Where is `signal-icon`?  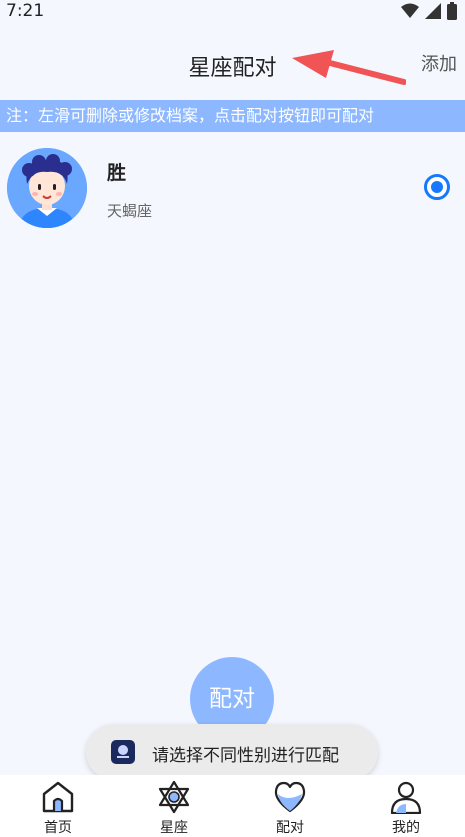 signal-icon is located at coordinates (433, 11).